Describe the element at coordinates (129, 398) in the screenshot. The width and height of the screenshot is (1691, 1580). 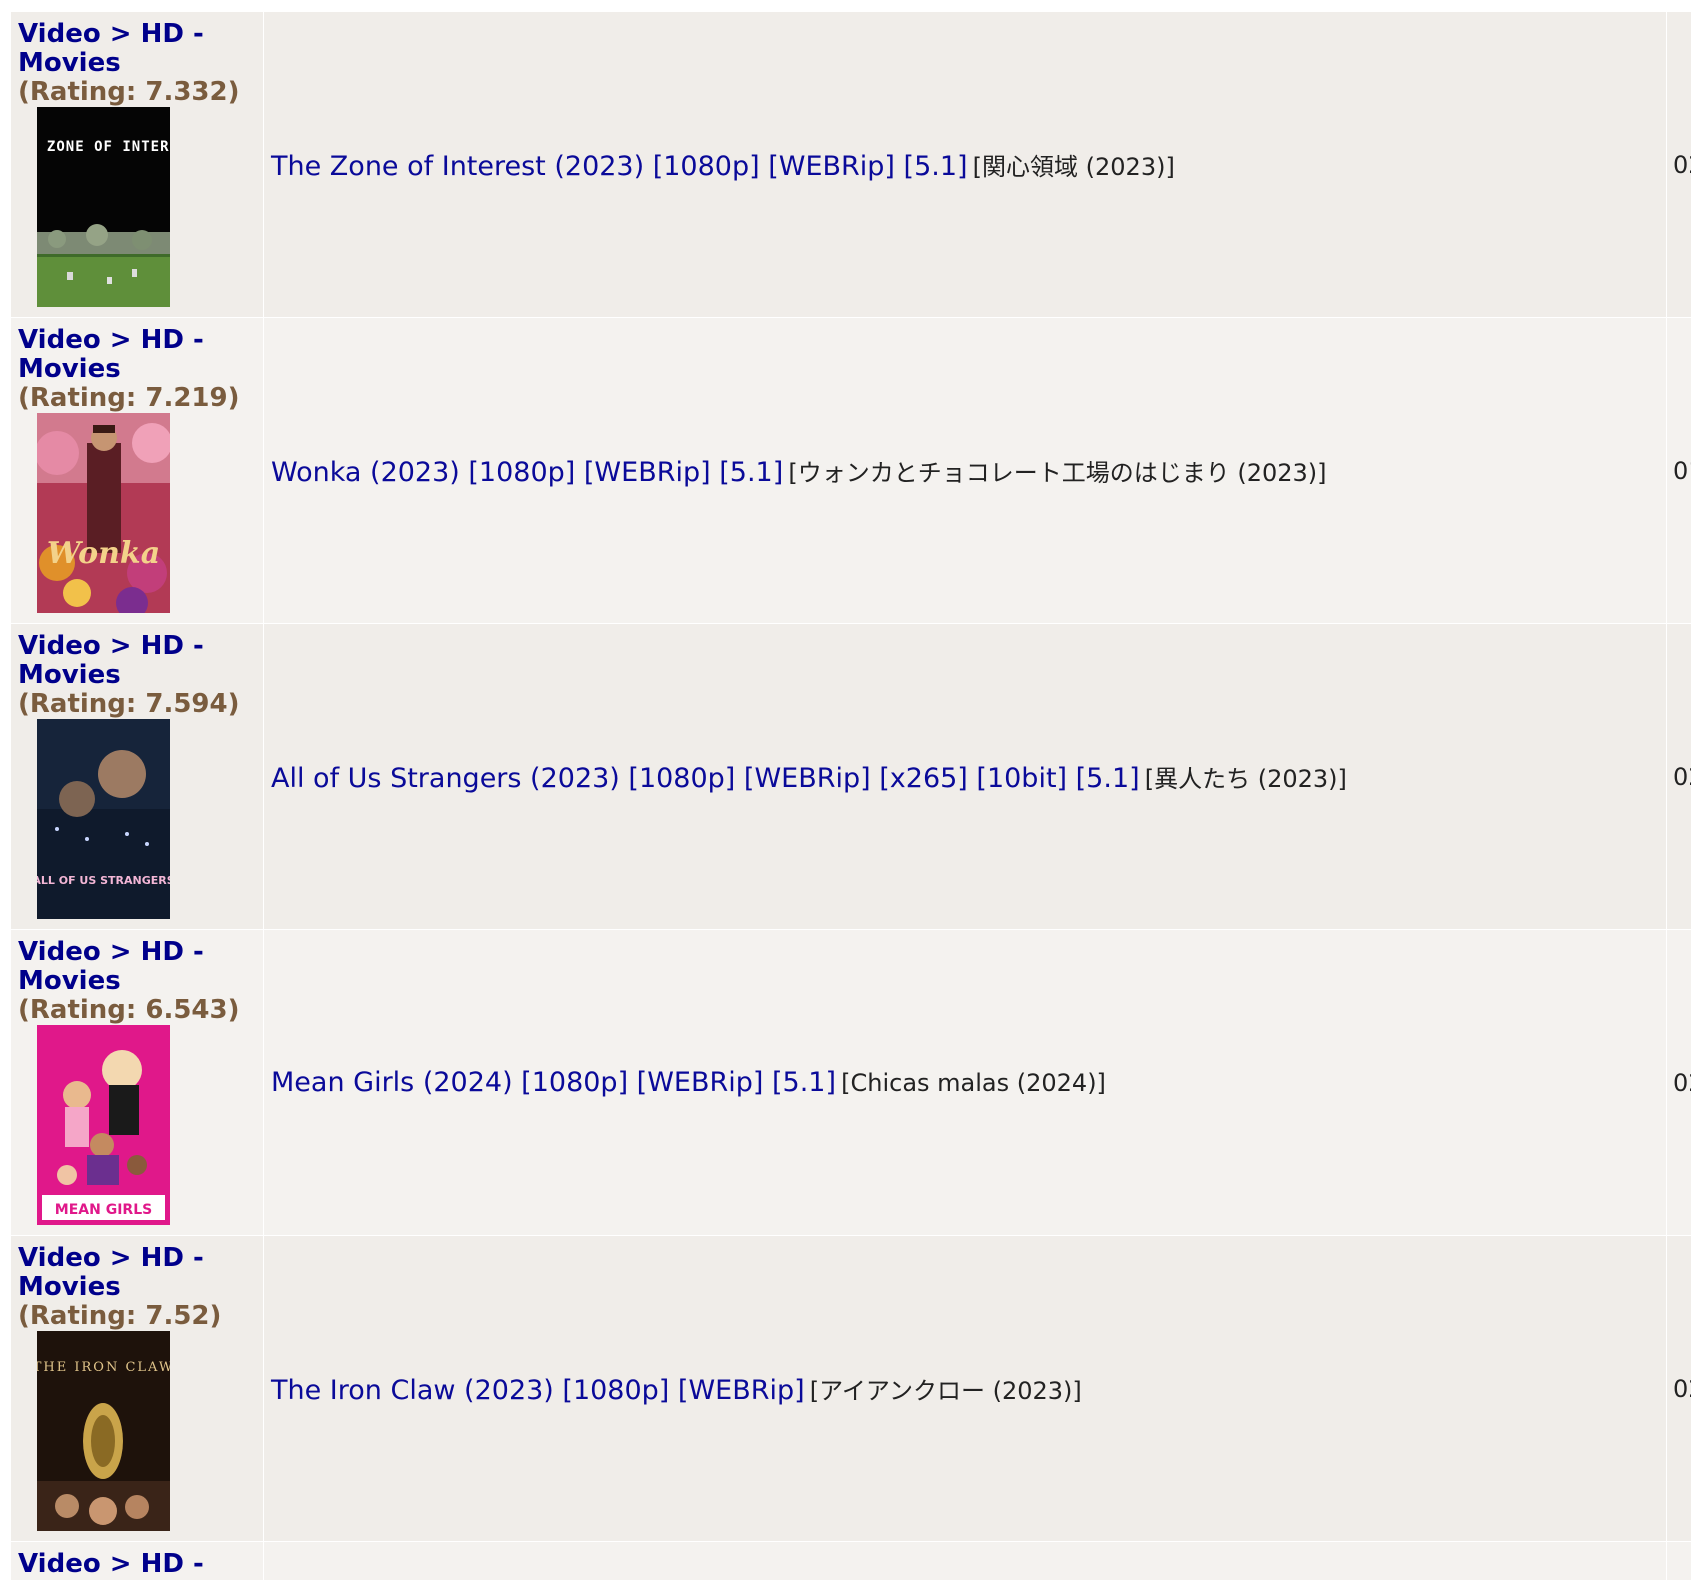
I see `rating-label: (Rating: 7.219)` at that location.